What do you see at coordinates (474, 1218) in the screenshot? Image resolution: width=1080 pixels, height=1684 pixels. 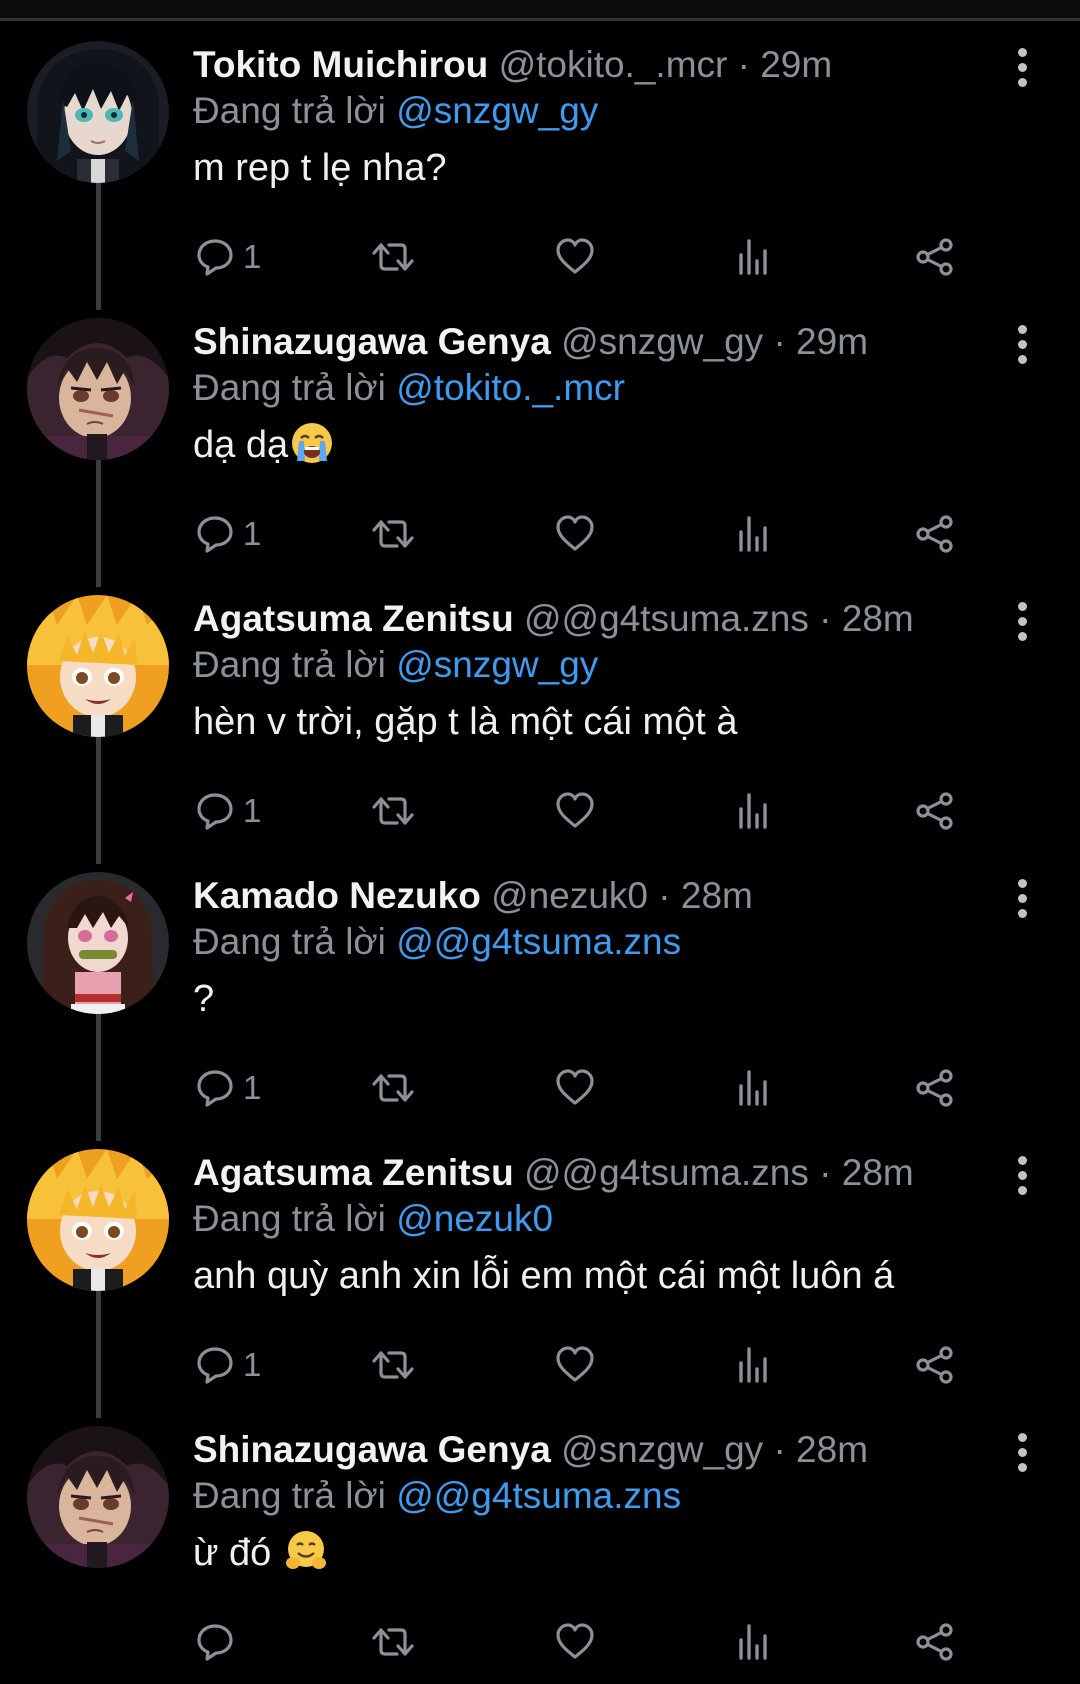 I see `reply-mention-link: @nezuk0` at bounding box center [474, 1218].